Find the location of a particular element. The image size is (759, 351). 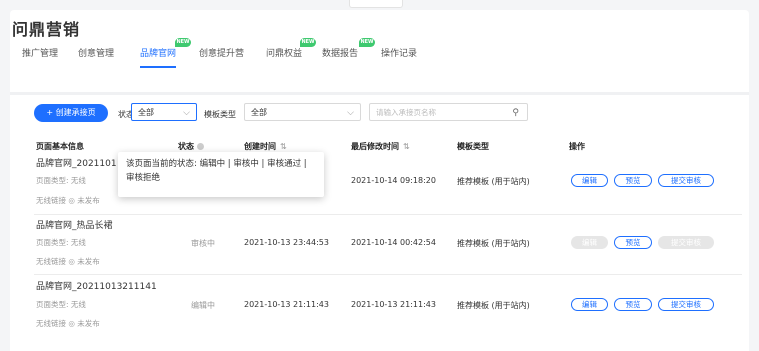

page-name: 品牌官网_20211013211141 is located at coordinates (96, 287).